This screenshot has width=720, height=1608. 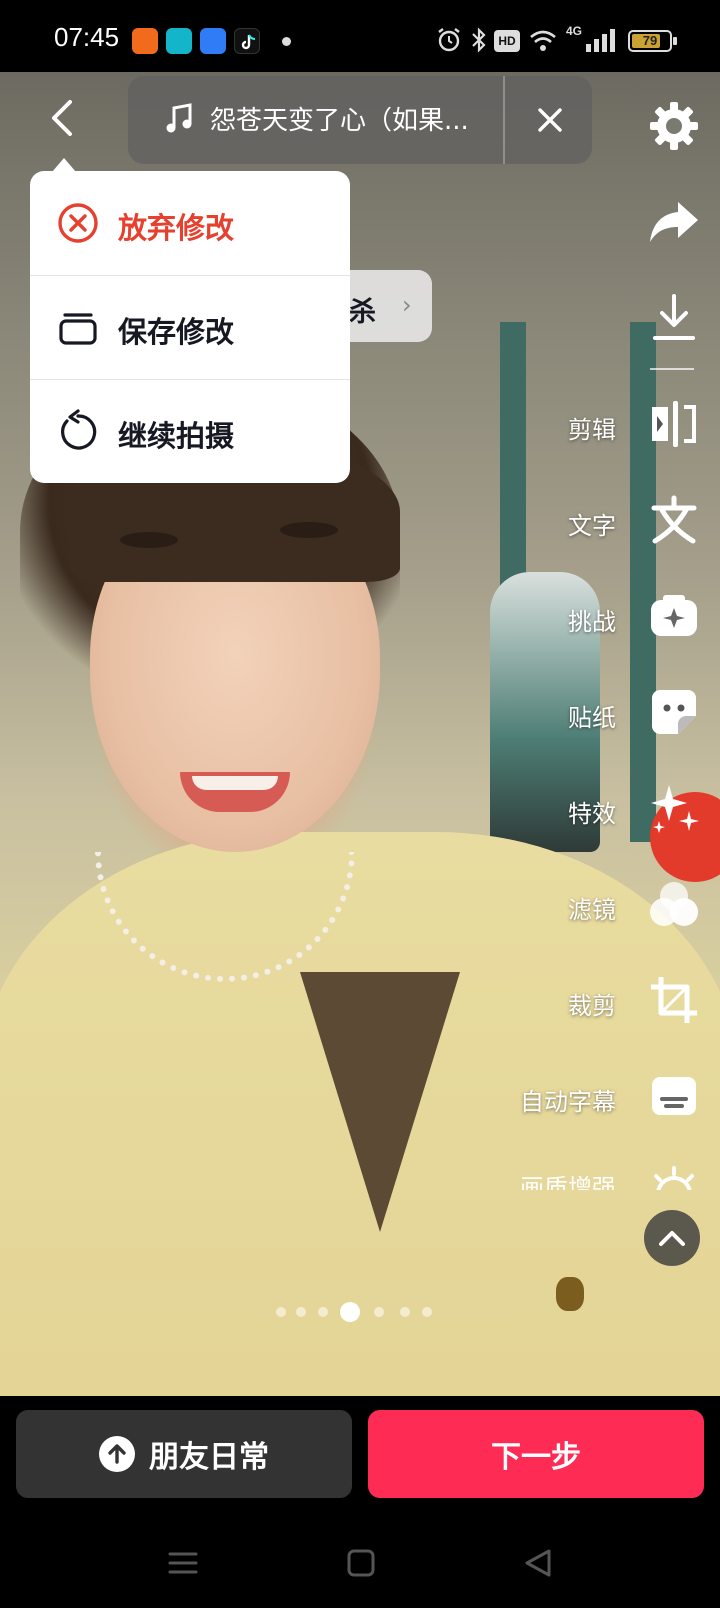 What do you see at coordinates (145, 41) in the screenshot?
I see `xiaohongshu-icon` at bounding box center [145, 41].